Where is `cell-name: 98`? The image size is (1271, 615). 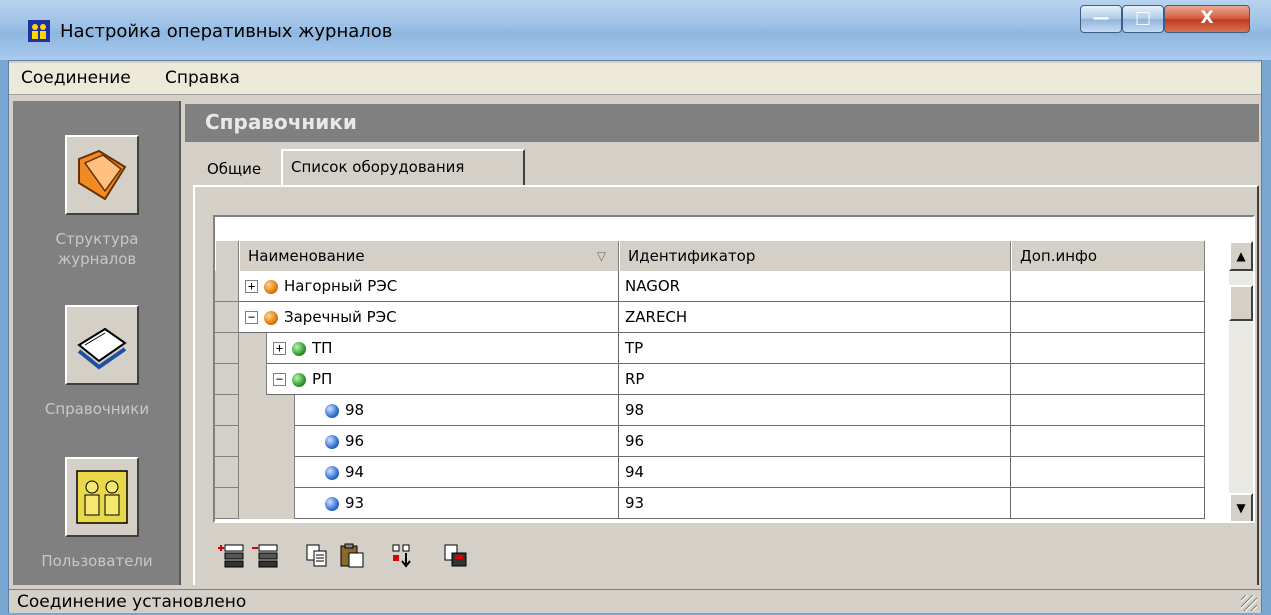
cell-name: 98 is located at coordinates (457, 410).